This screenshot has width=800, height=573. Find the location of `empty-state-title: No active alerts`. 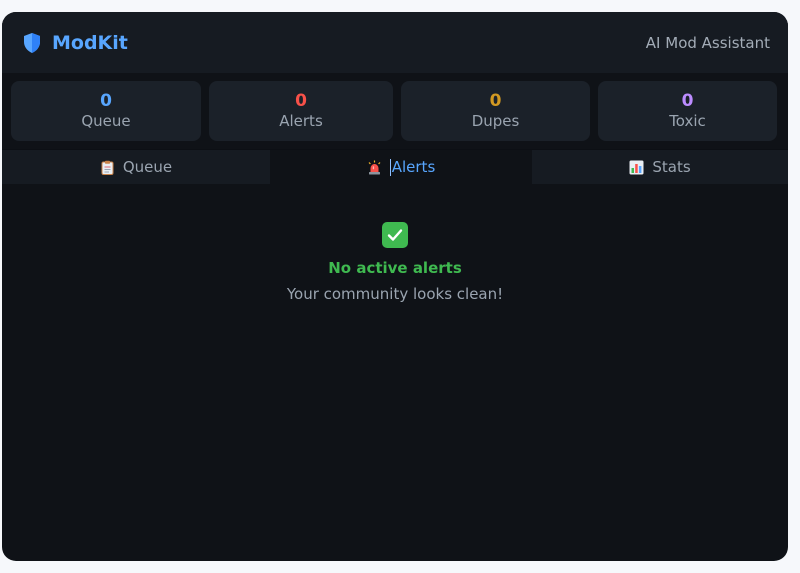

empty-state-title: No active alerts is located at coordinates (395, 268).